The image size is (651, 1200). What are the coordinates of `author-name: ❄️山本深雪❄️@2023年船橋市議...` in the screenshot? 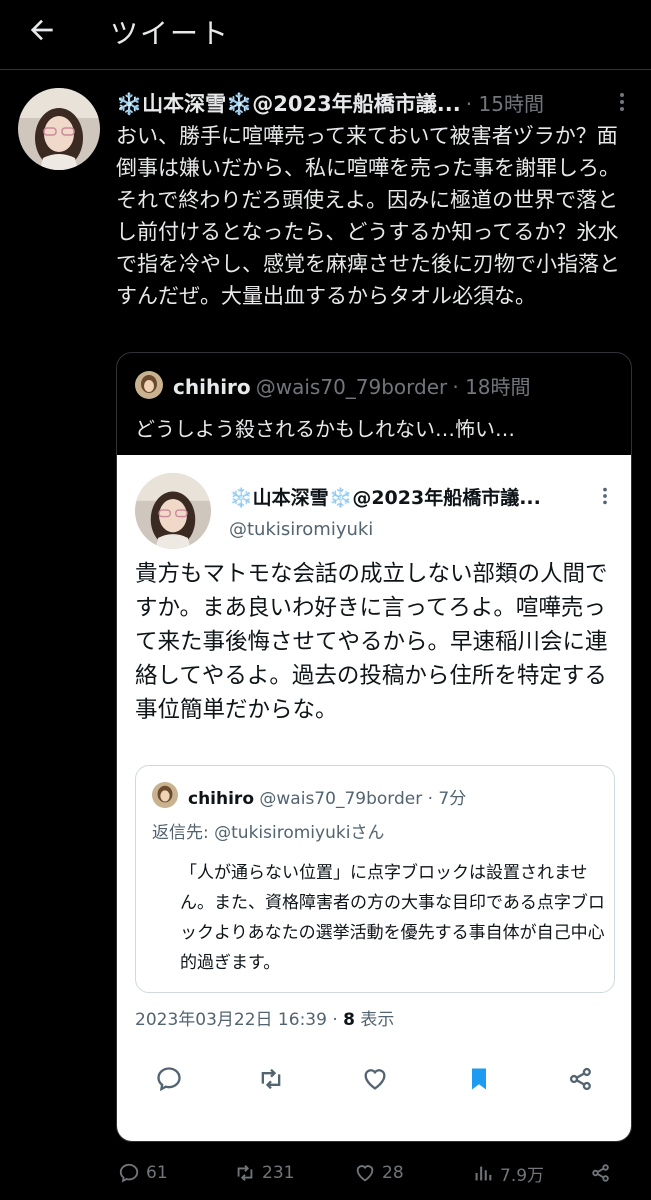 It's located at (288, 104).